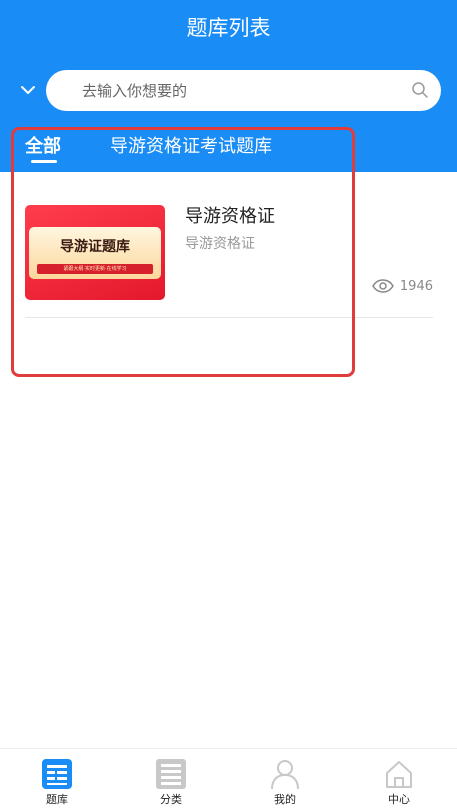 The image size is (457, 812). I want to click on search-box, so click(243, 90).